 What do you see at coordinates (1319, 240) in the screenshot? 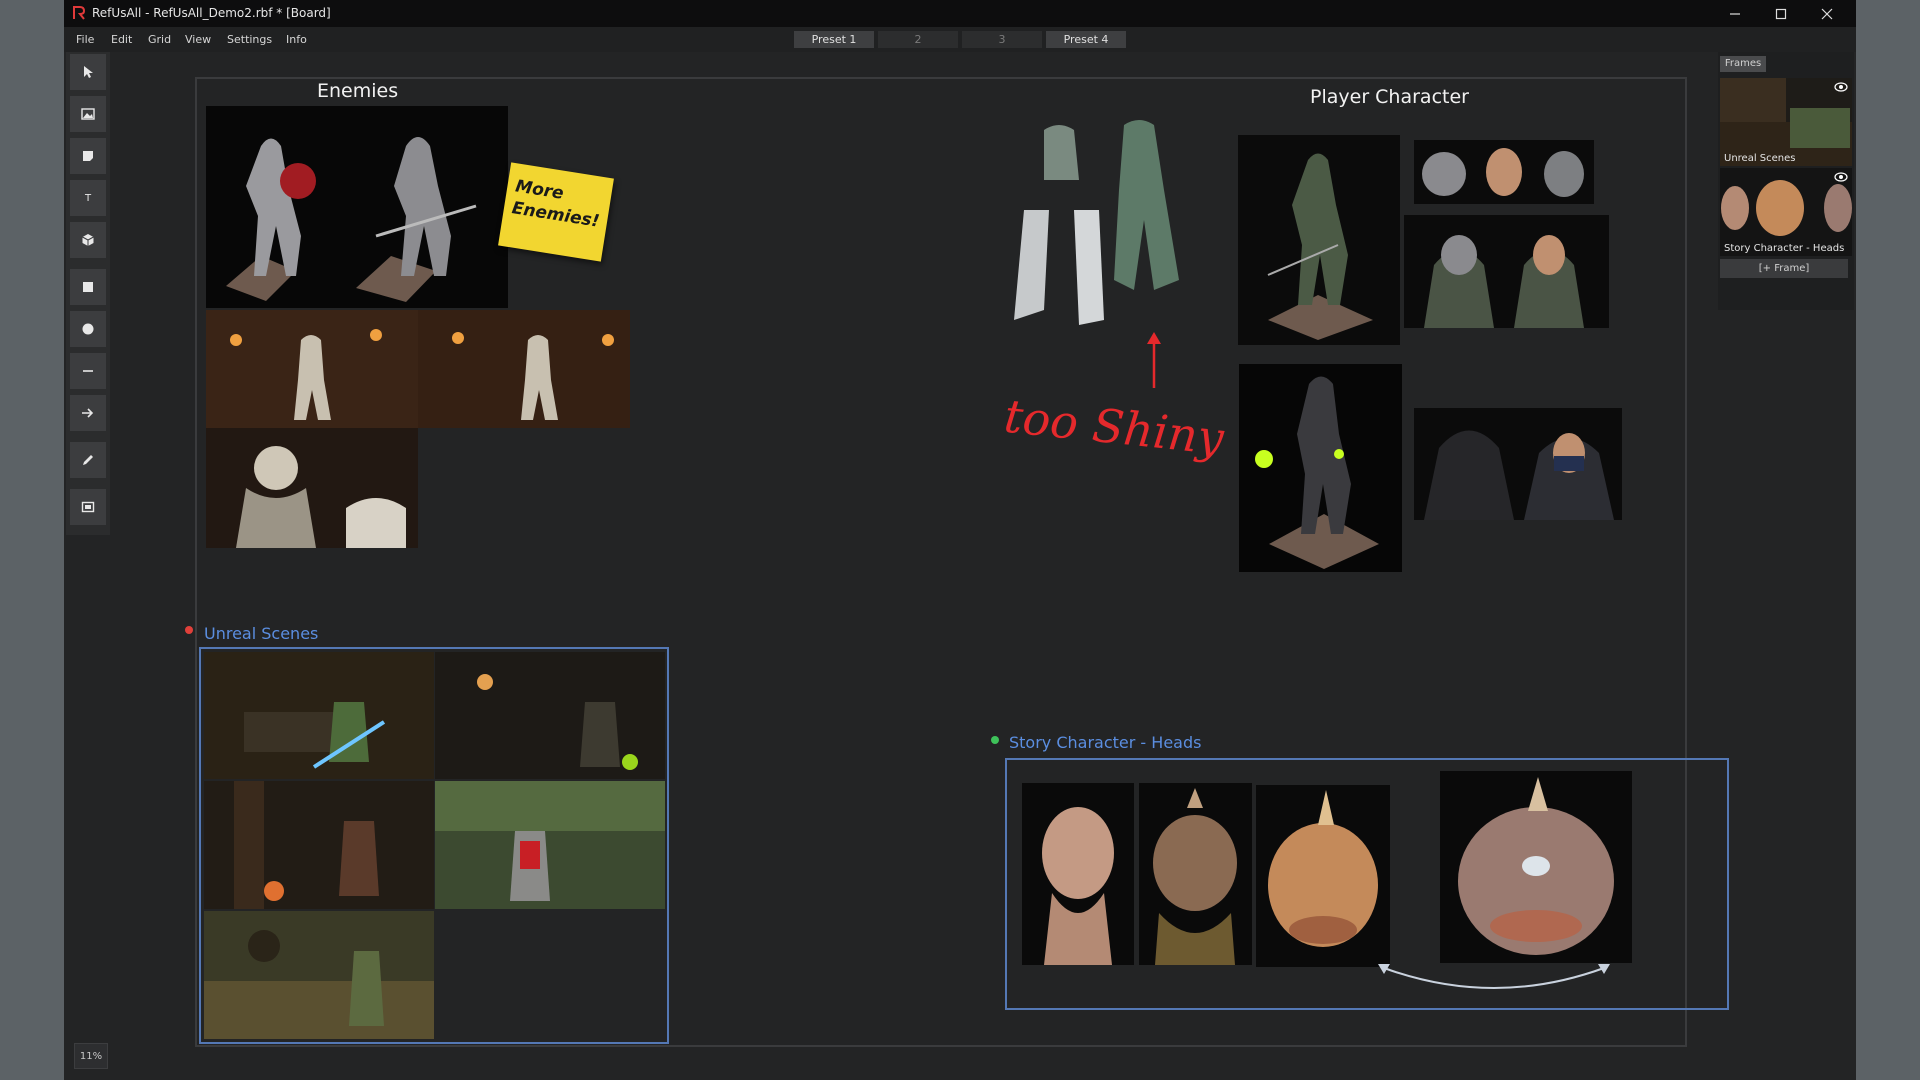
I see `player-armor-full-image` at bounding box center [1319, 240].